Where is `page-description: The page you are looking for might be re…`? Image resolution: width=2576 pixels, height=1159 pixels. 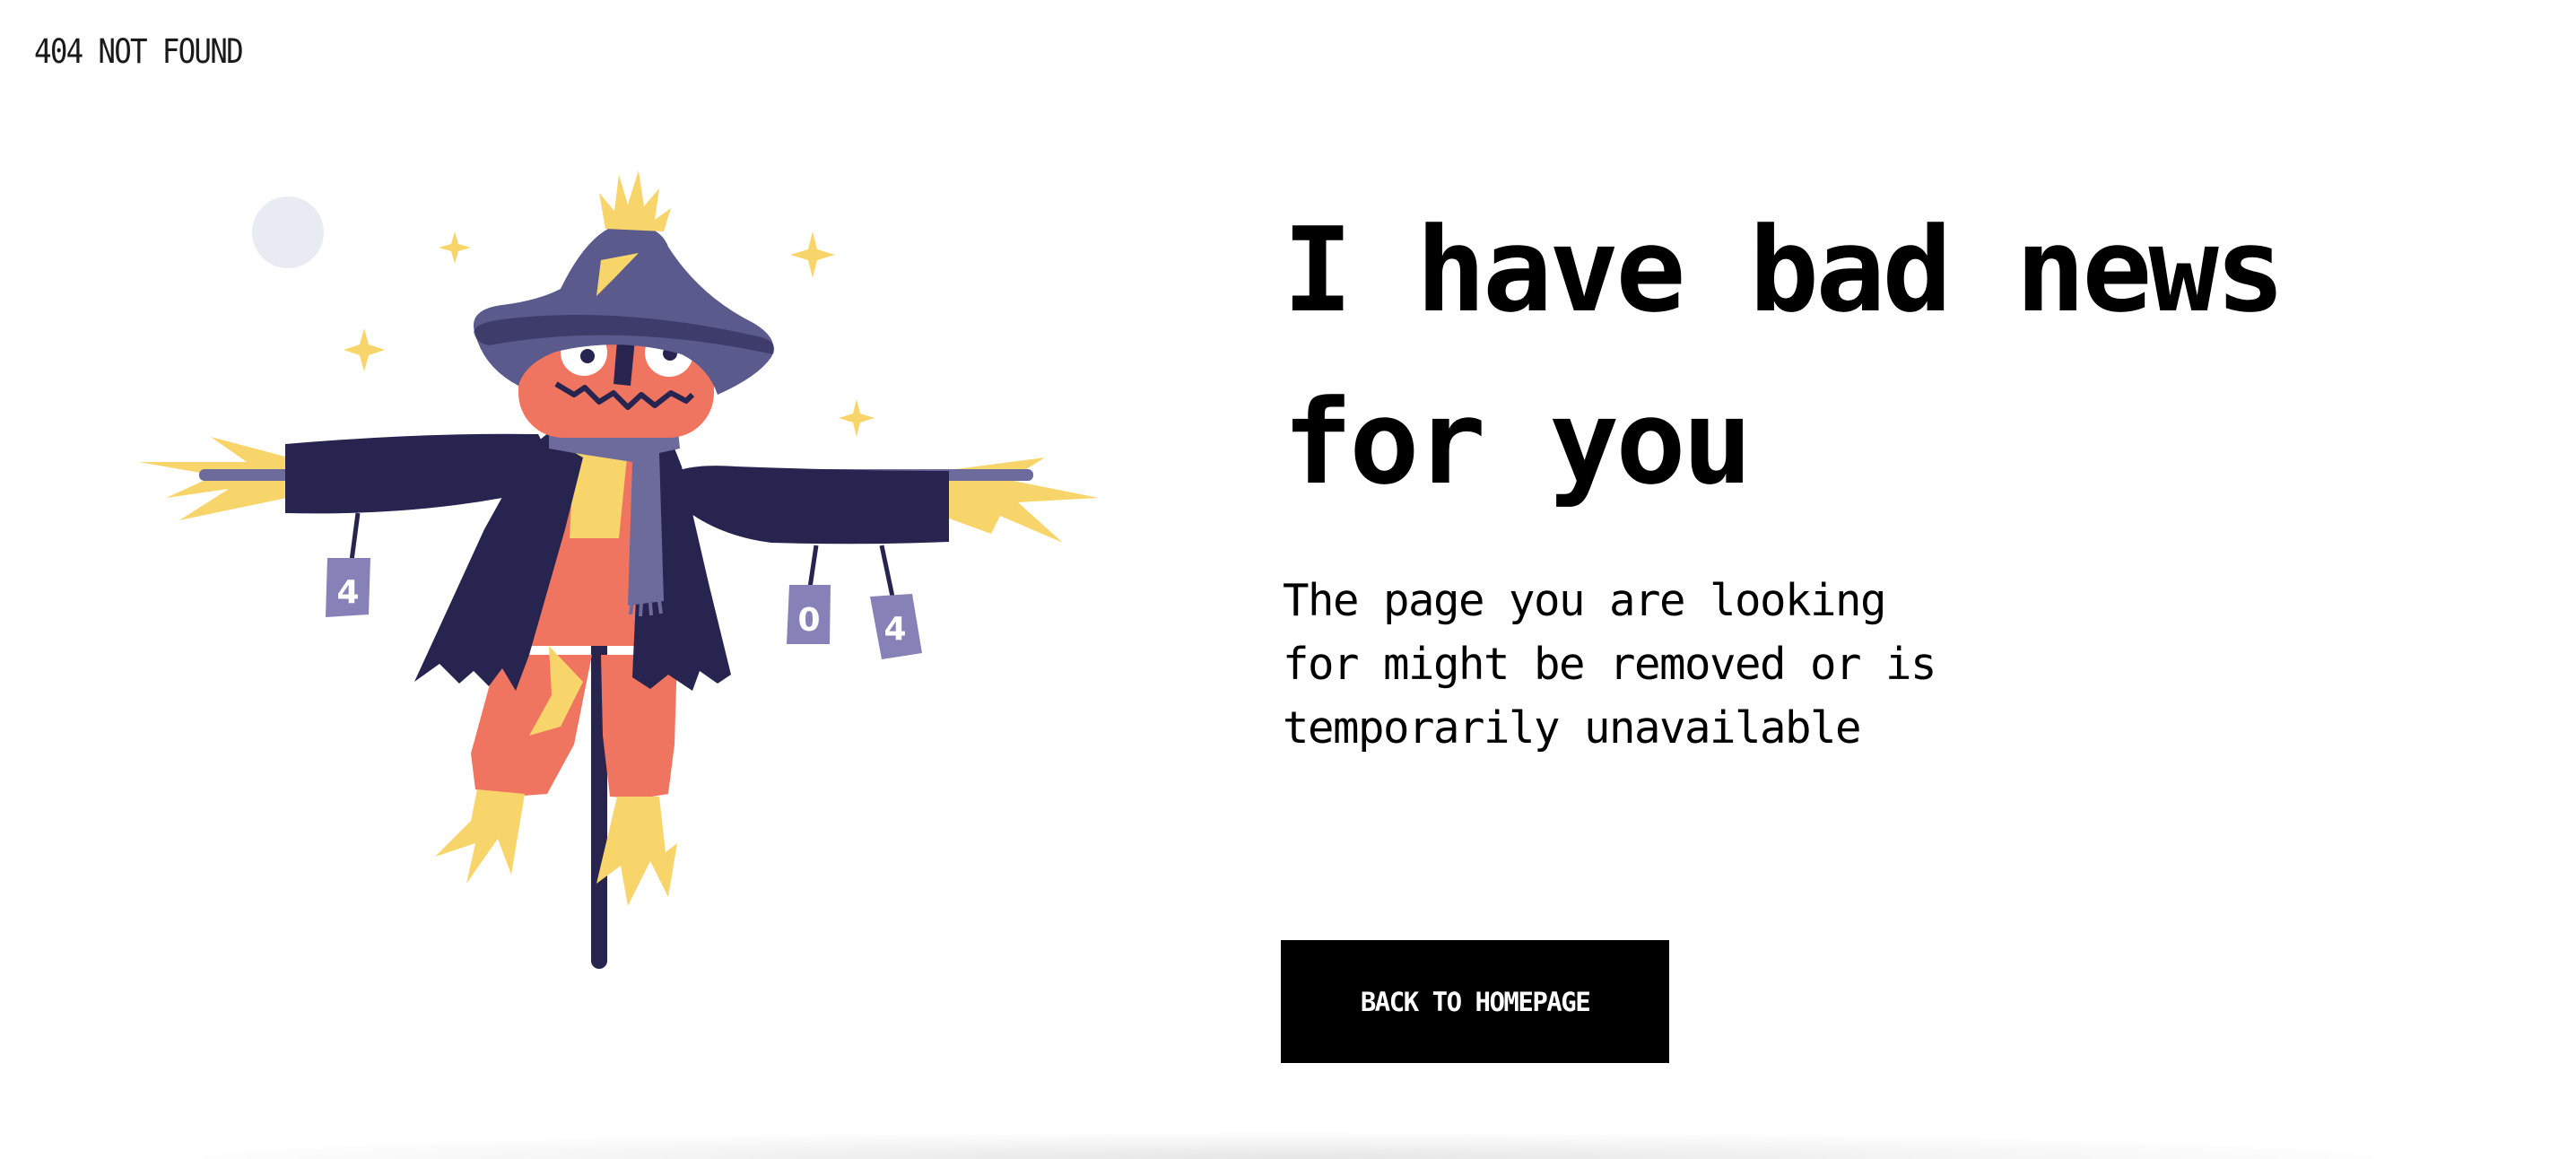
page-description: The page you are looking for might be re… is located at coordinates (1610, 664).